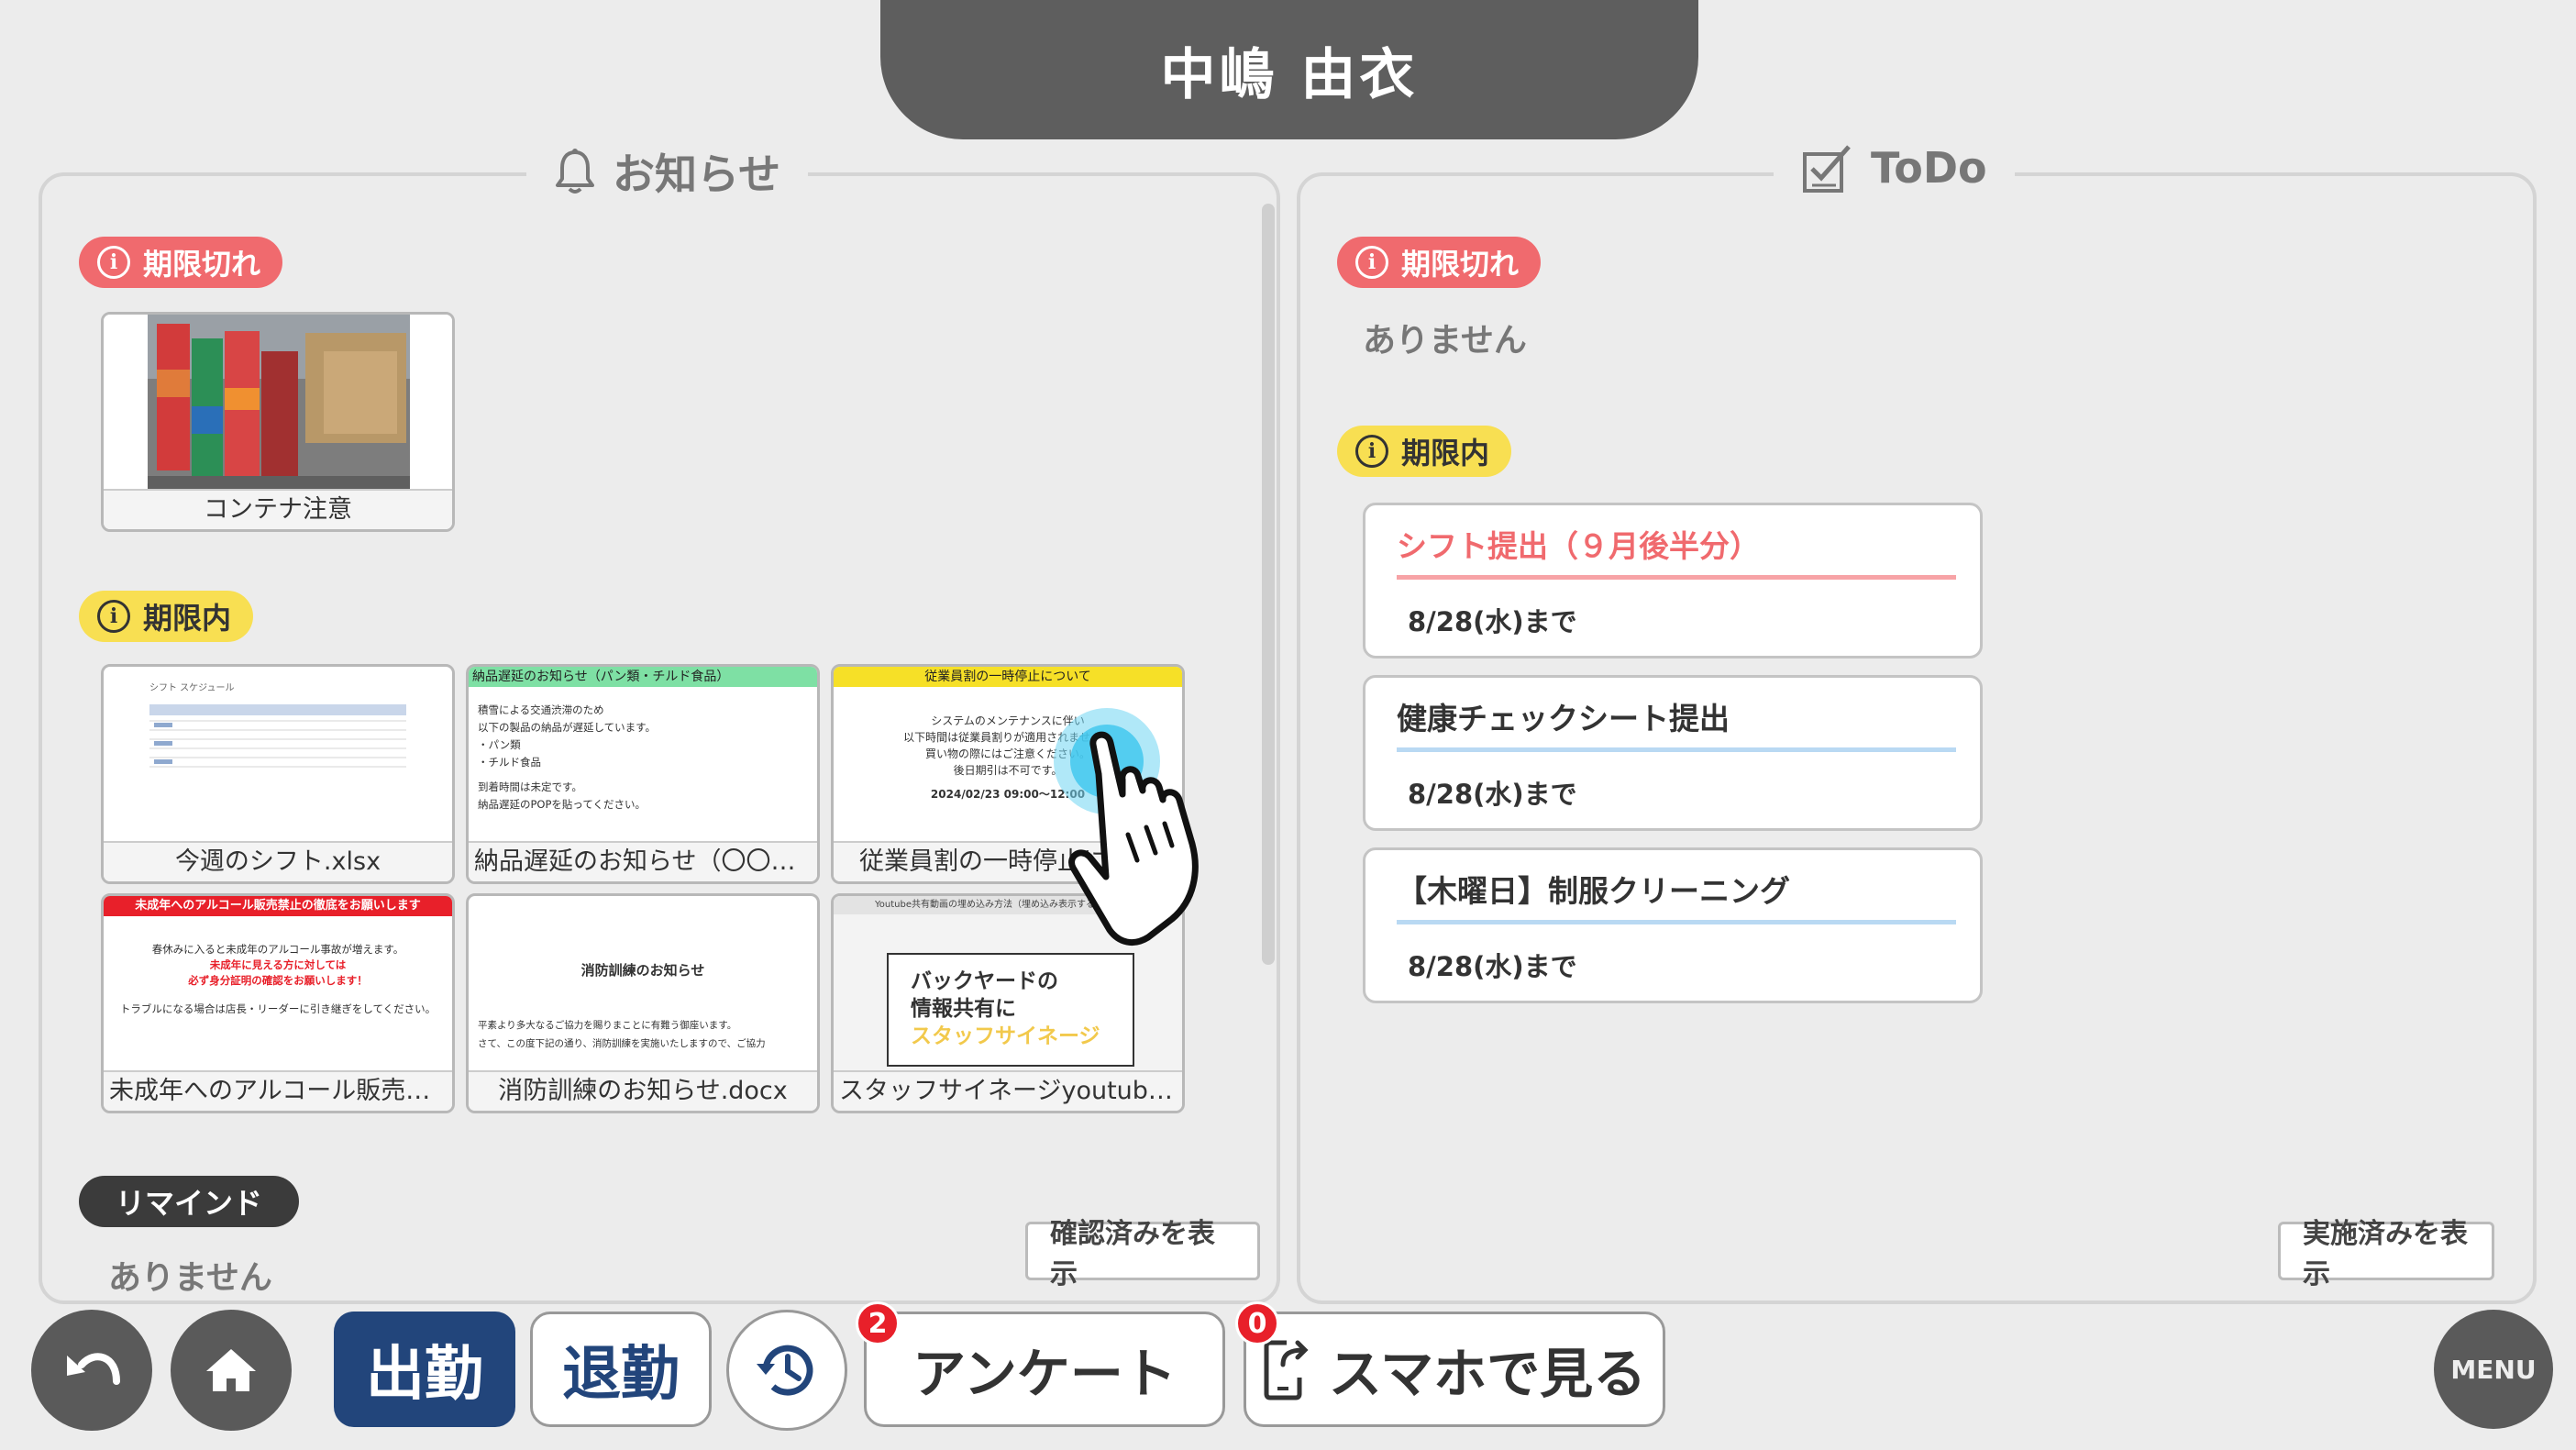 The image size is (2576, 1450). I want to click on back-button, so click(91, 1370).